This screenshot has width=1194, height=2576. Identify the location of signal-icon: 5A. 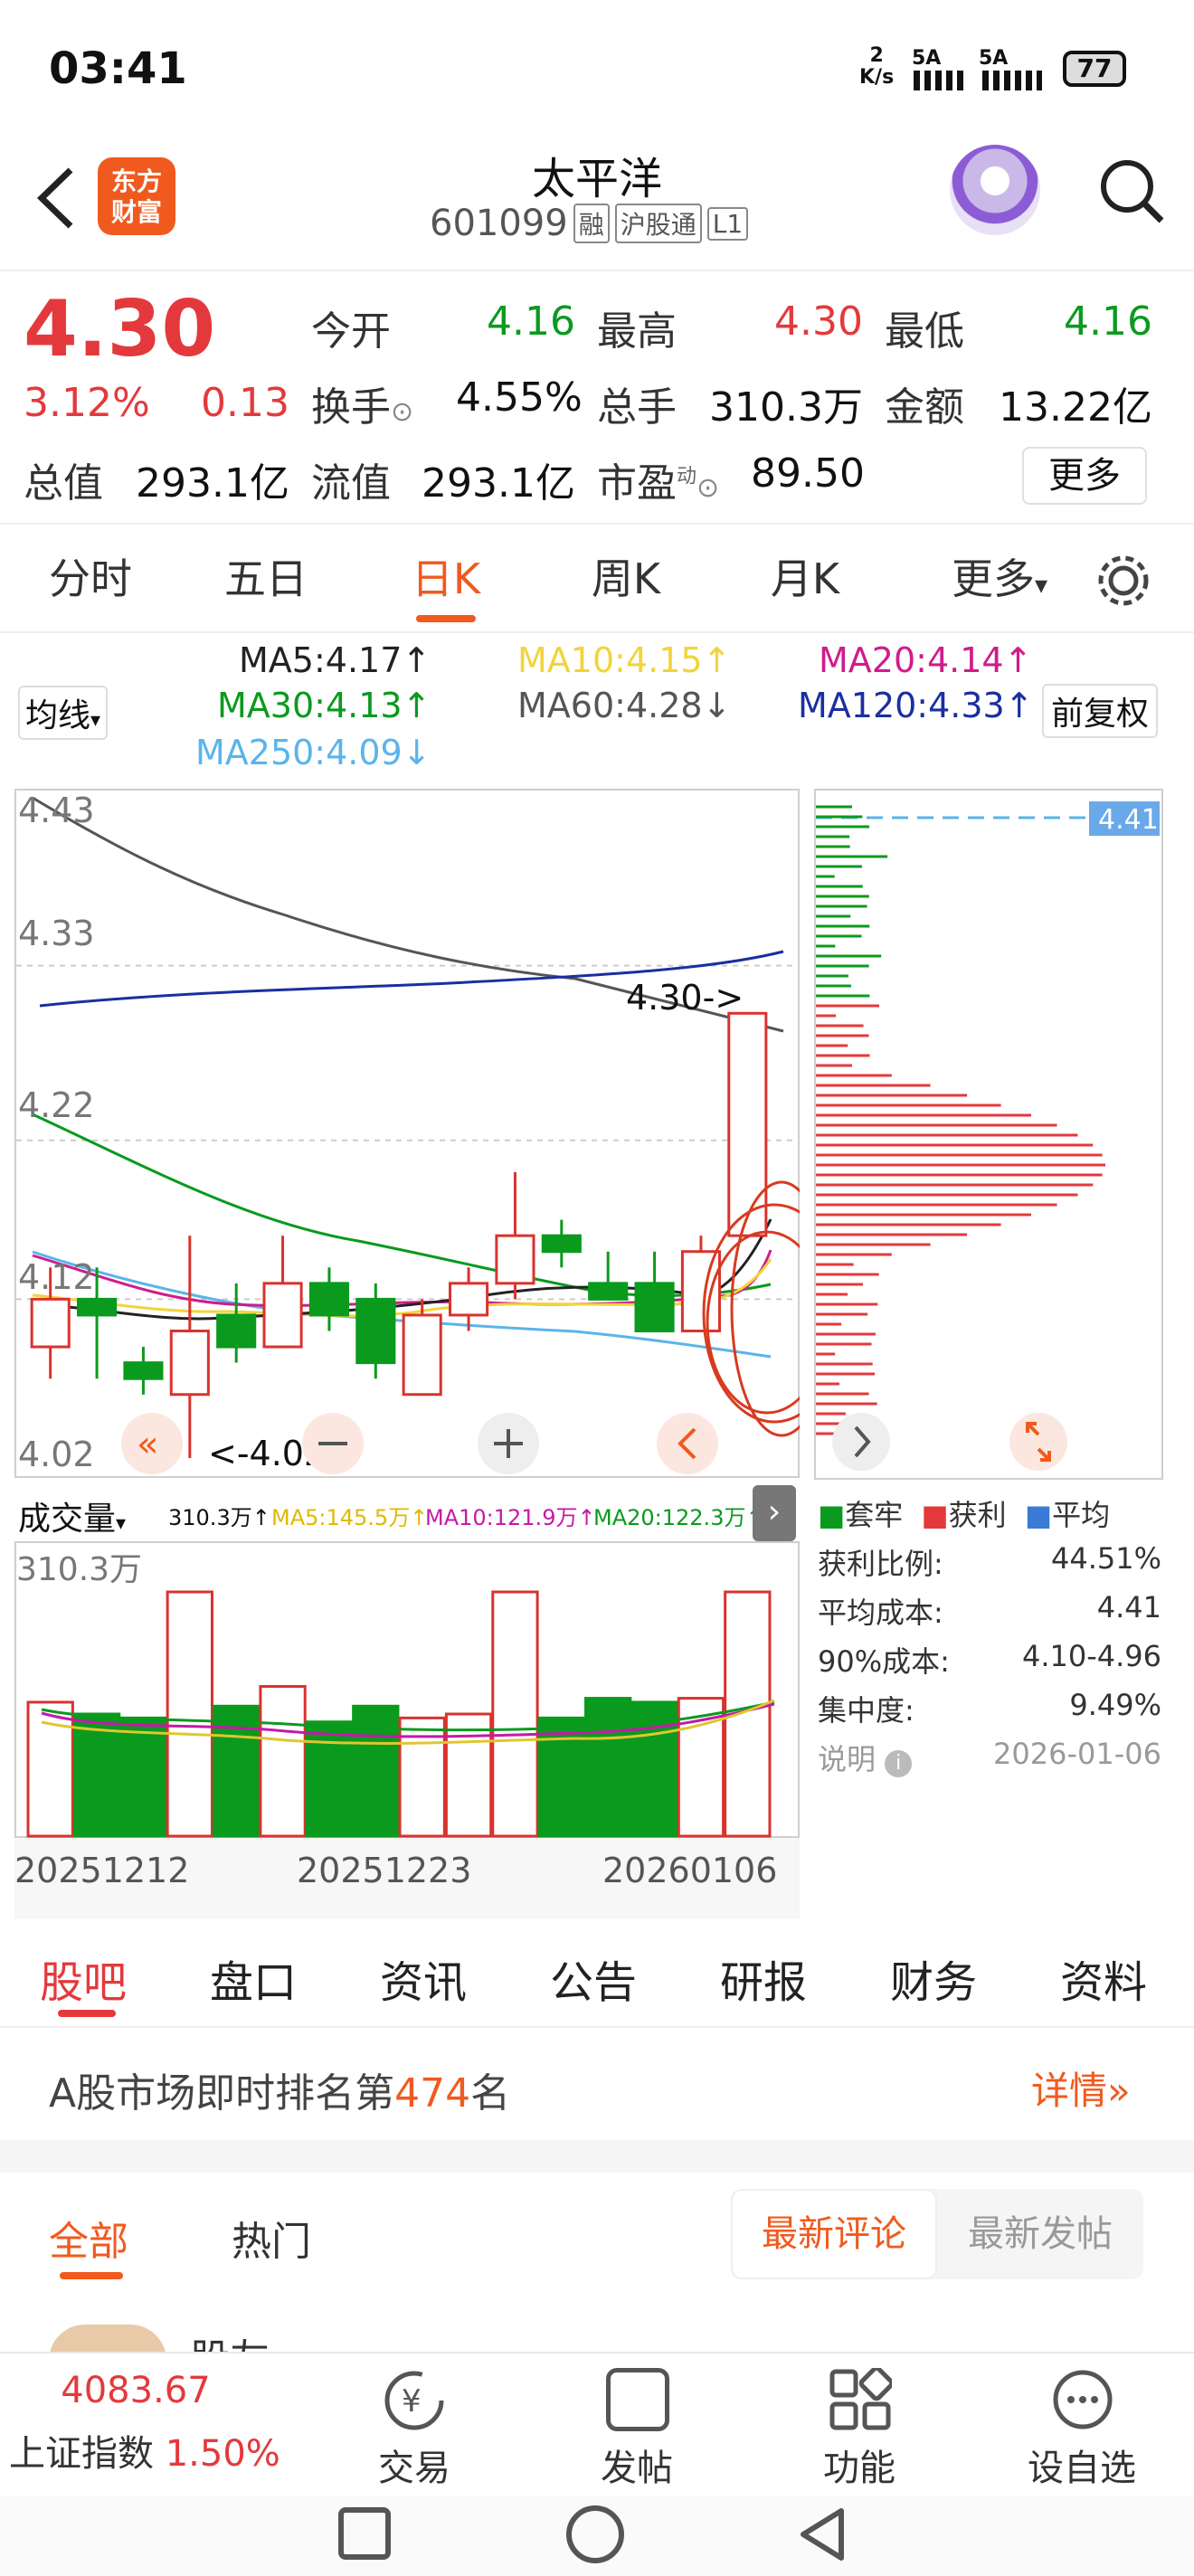
(927, 58).